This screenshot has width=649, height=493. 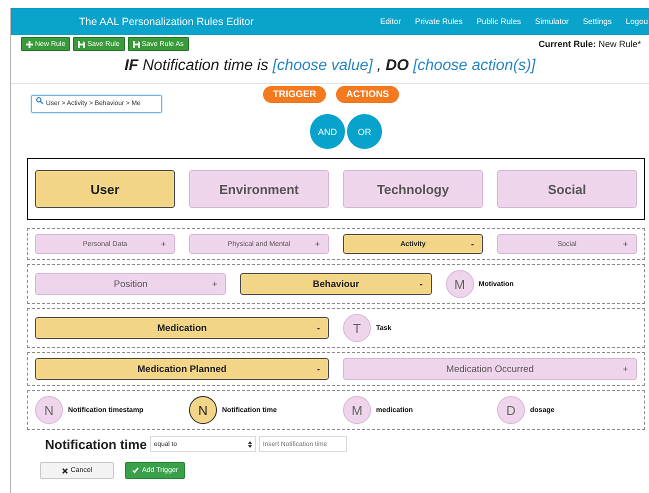 What do you see at coordinates (250, 444) in the screenshot?
I see `up-down-caret-icon` at bounding box center [250, 444].